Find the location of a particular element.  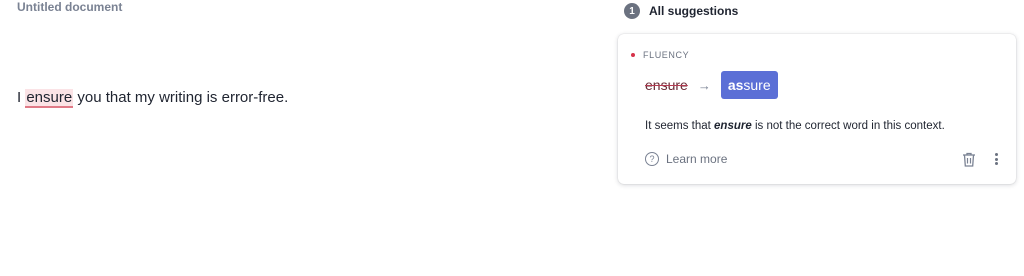

explanation-after: is not the correct word in this context. is located at coordinates (848, 126).